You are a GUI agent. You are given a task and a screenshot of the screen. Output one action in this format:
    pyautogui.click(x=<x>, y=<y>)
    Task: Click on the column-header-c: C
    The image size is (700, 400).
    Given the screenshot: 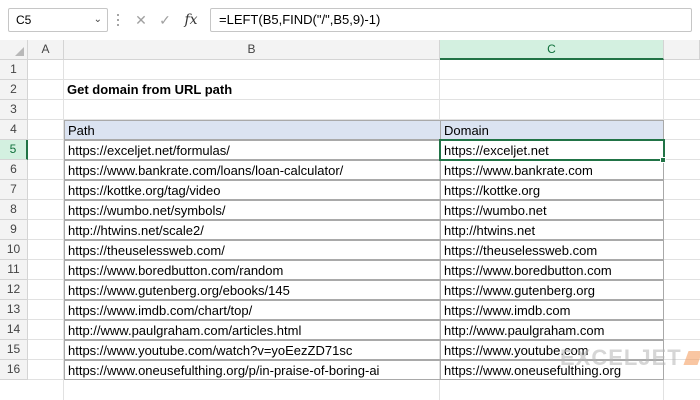 What is the action you would take?
    pyautogui.click(x=552, y=50)
    